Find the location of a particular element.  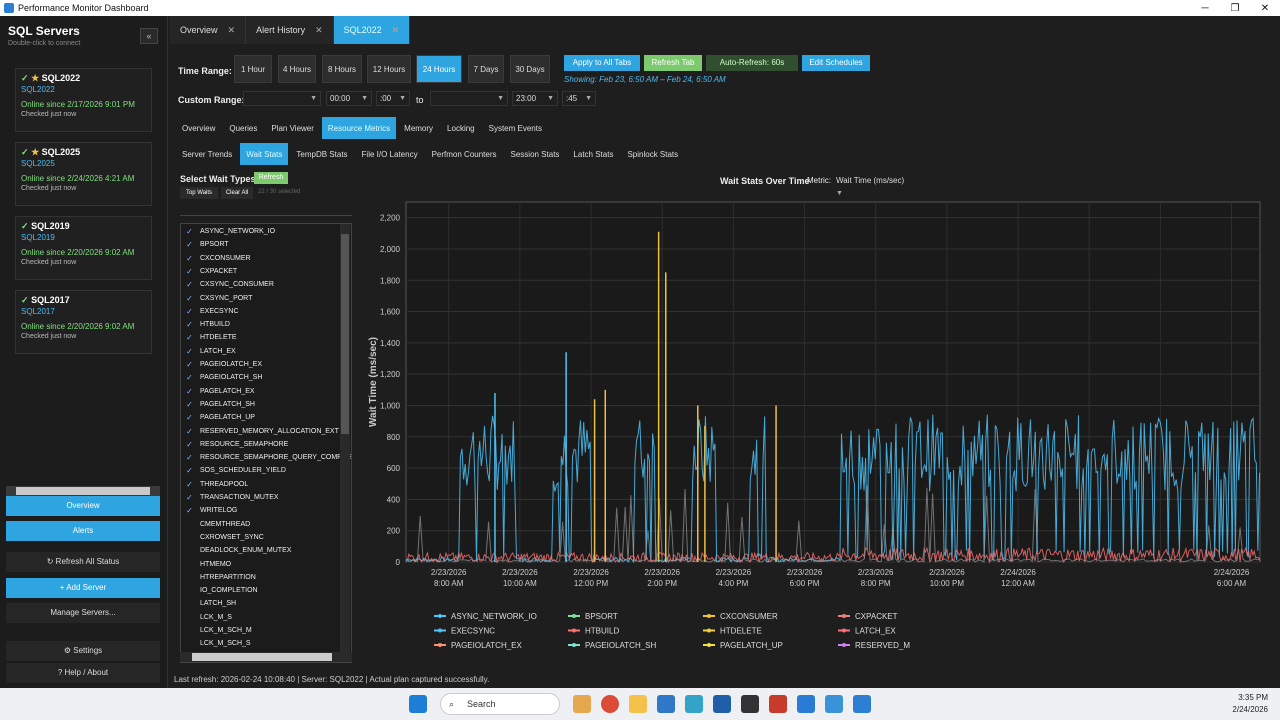

sub-tab-server-trends: Server Trends is located at coordinates (207, 154).